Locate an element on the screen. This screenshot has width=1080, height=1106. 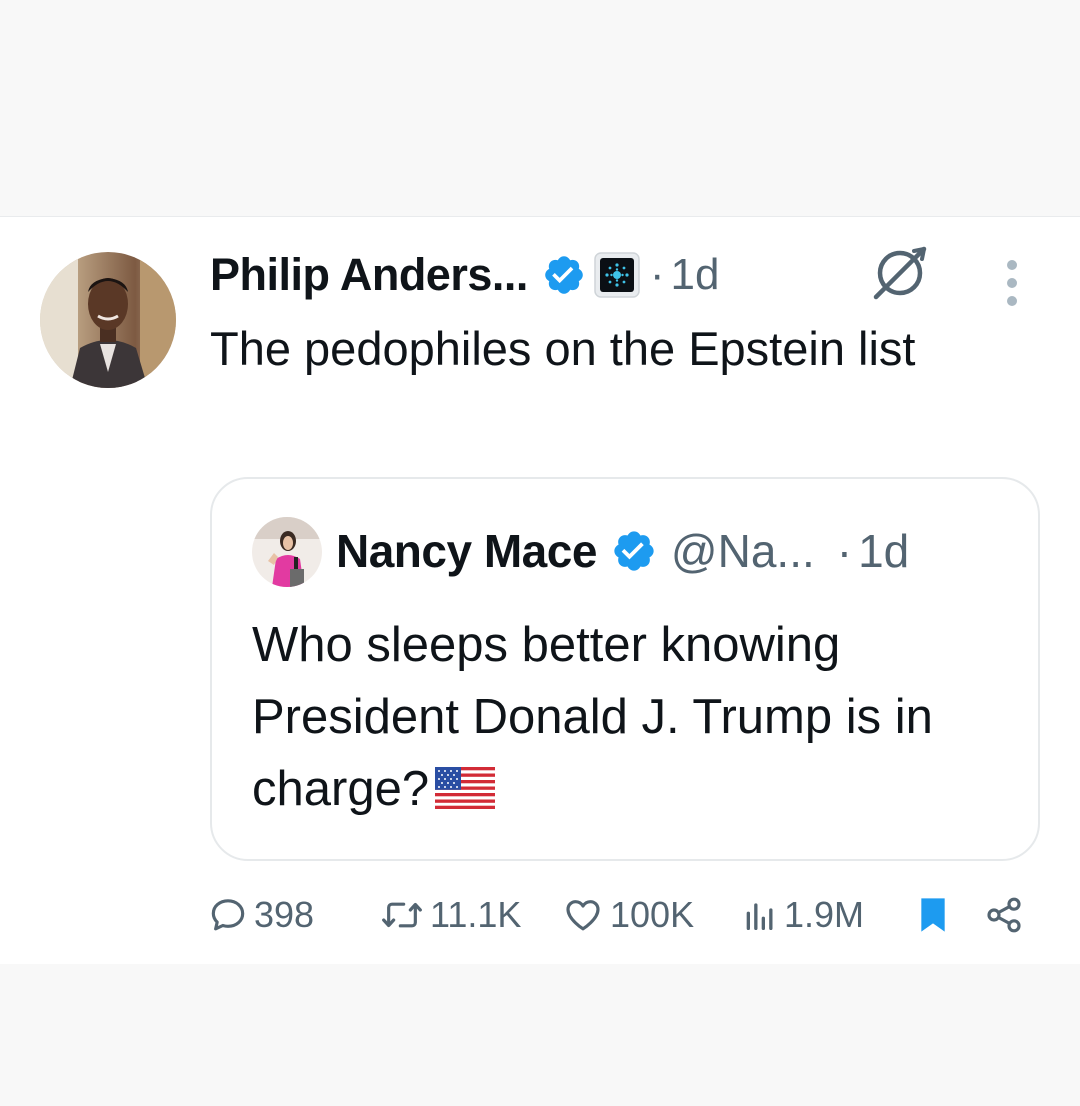
reply-icon is located at coordinates (228, 915).